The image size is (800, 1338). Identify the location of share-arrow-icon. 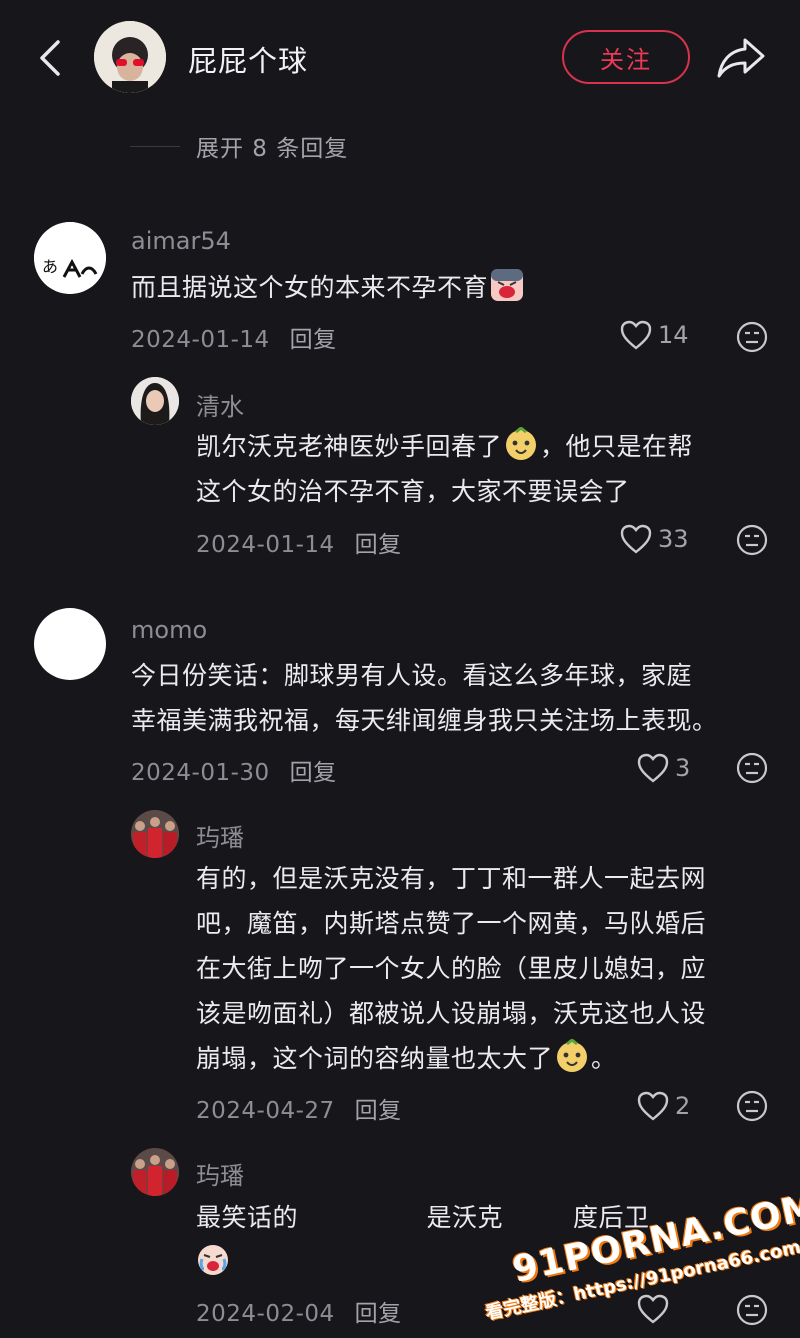
(741, 57).